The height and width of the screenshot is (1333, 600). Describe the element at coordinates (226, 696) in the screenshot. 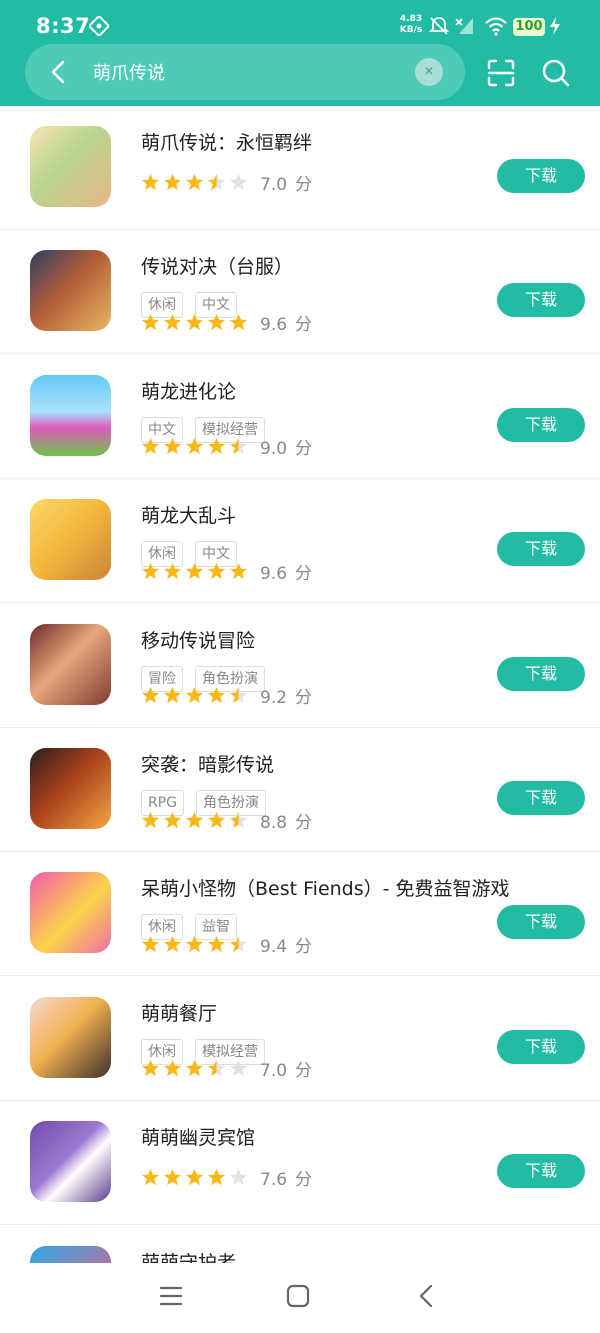

I see `app-rating: 9.2 分` at that location.